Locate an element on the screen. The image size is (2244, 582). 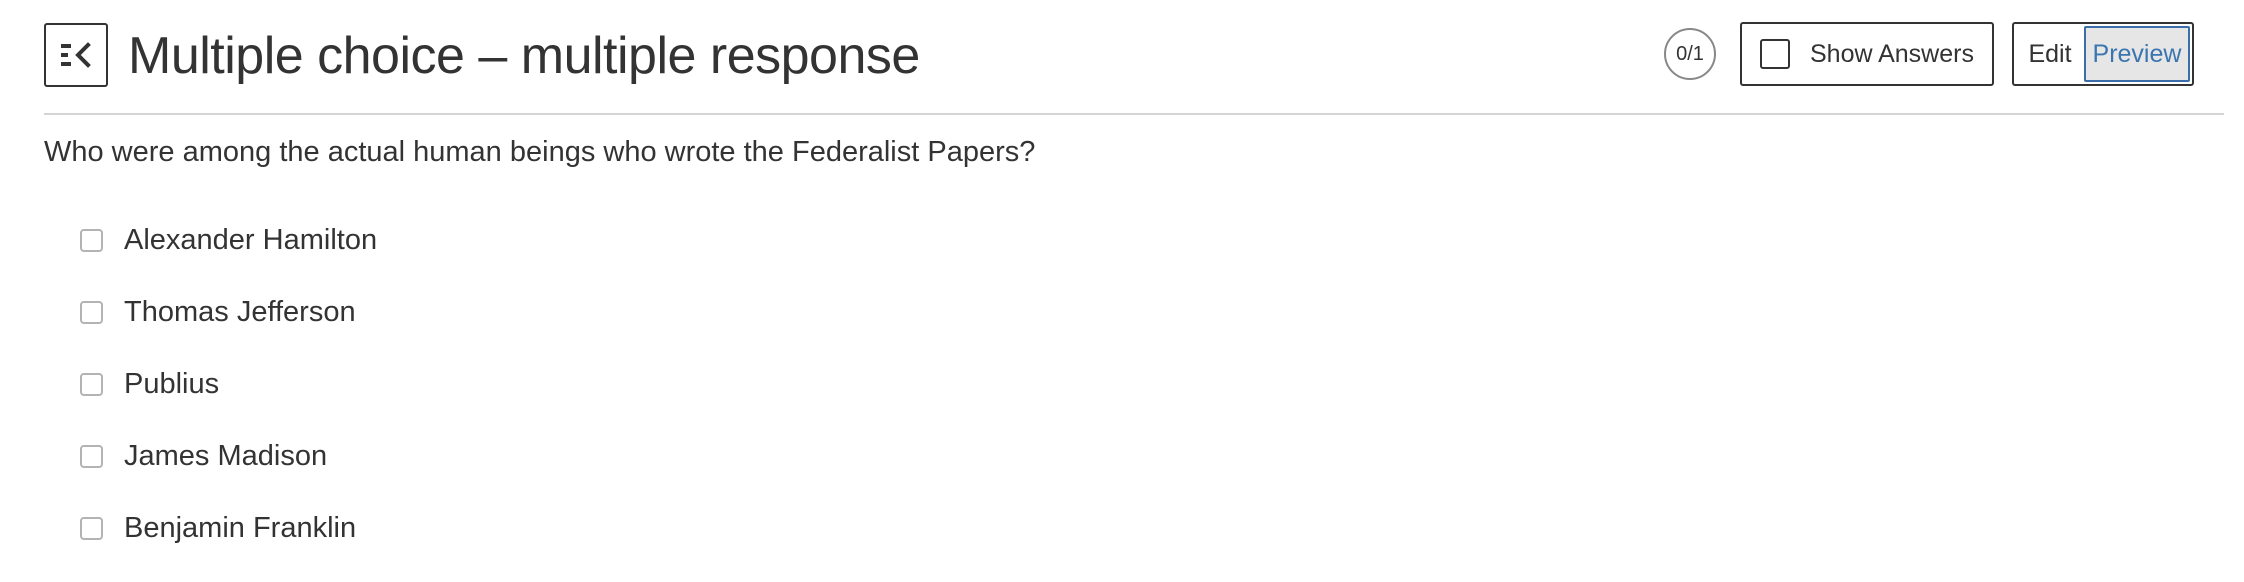
answer-option: Benjamin Franklin is located at coordinates (228, 528).